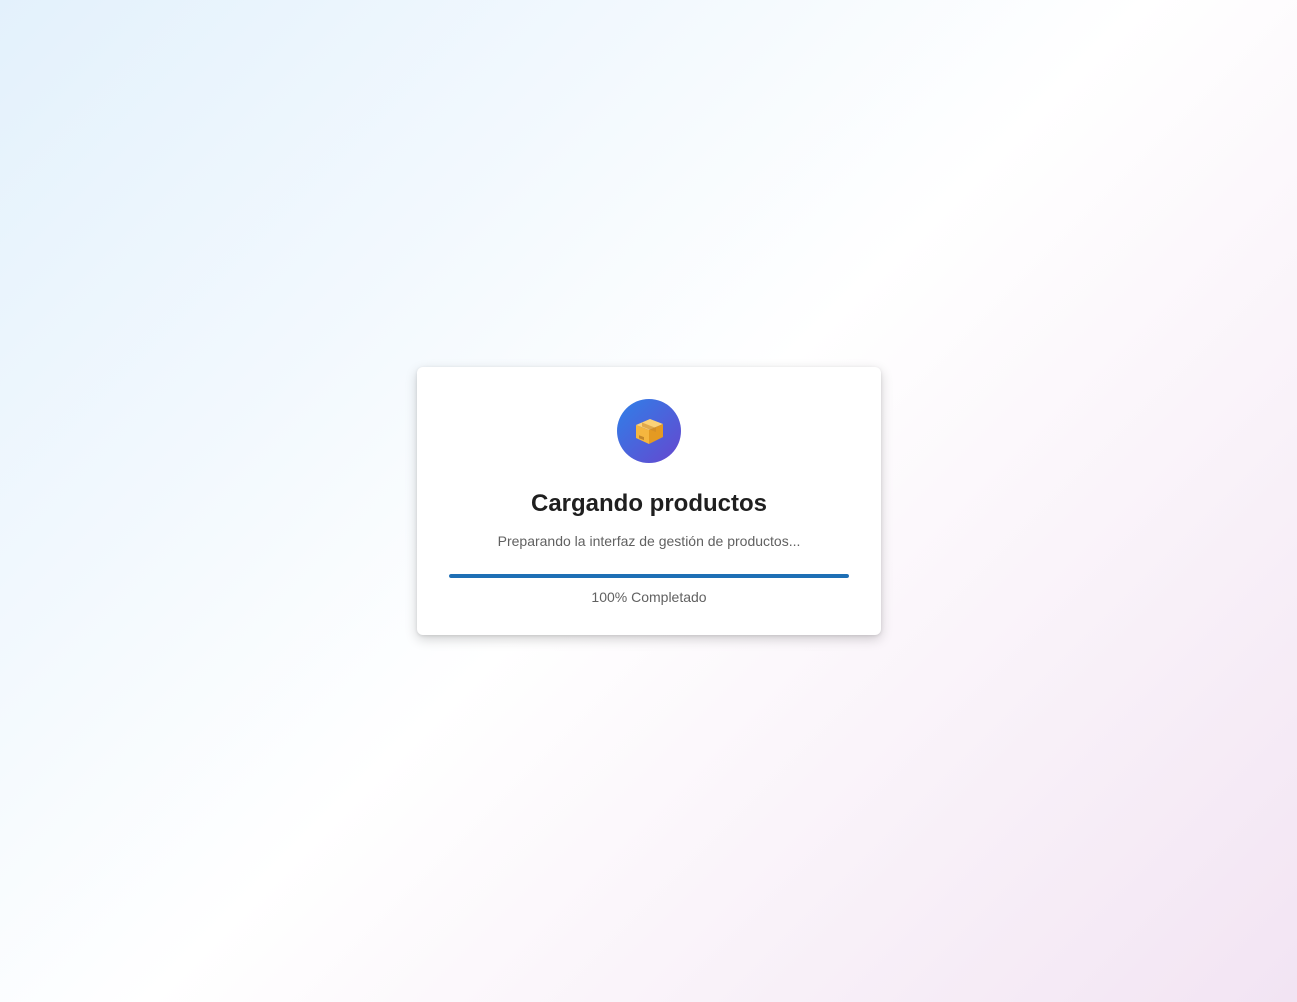 This screenshot has height=1002, width=1297. I want to click on package-icon, so click(649, 431).